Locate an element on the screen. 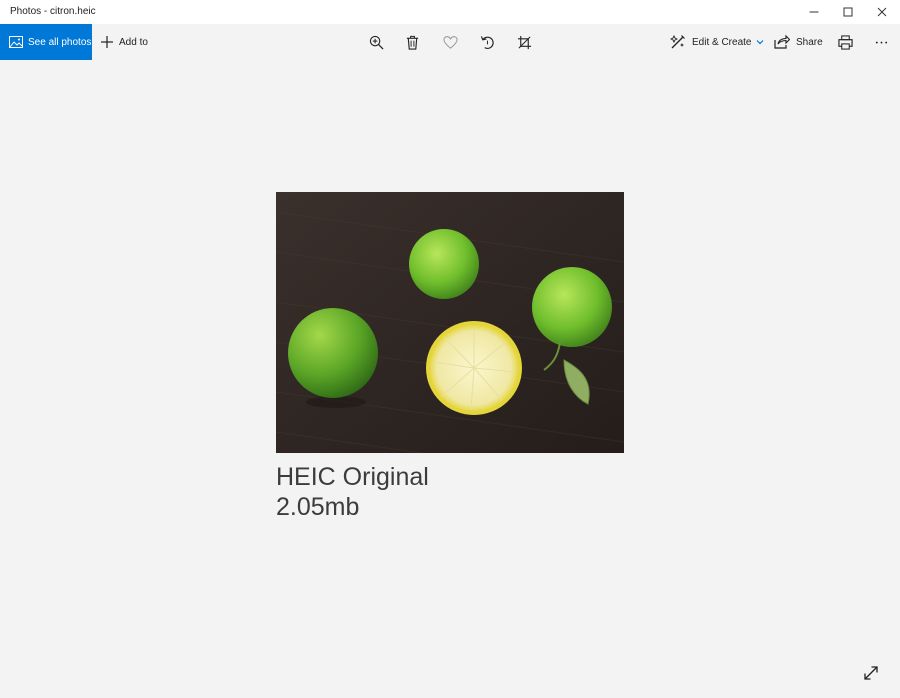  more-icon is located at coordinates (881, 42).